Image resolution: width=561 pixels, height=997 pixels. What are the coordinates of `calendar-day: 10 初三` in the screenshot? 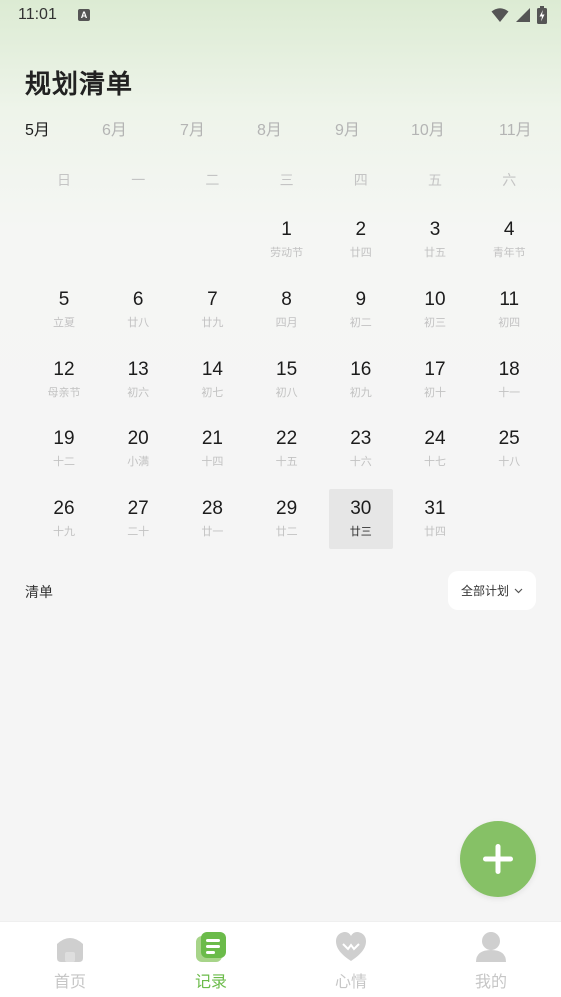 It's located at (435, 310).